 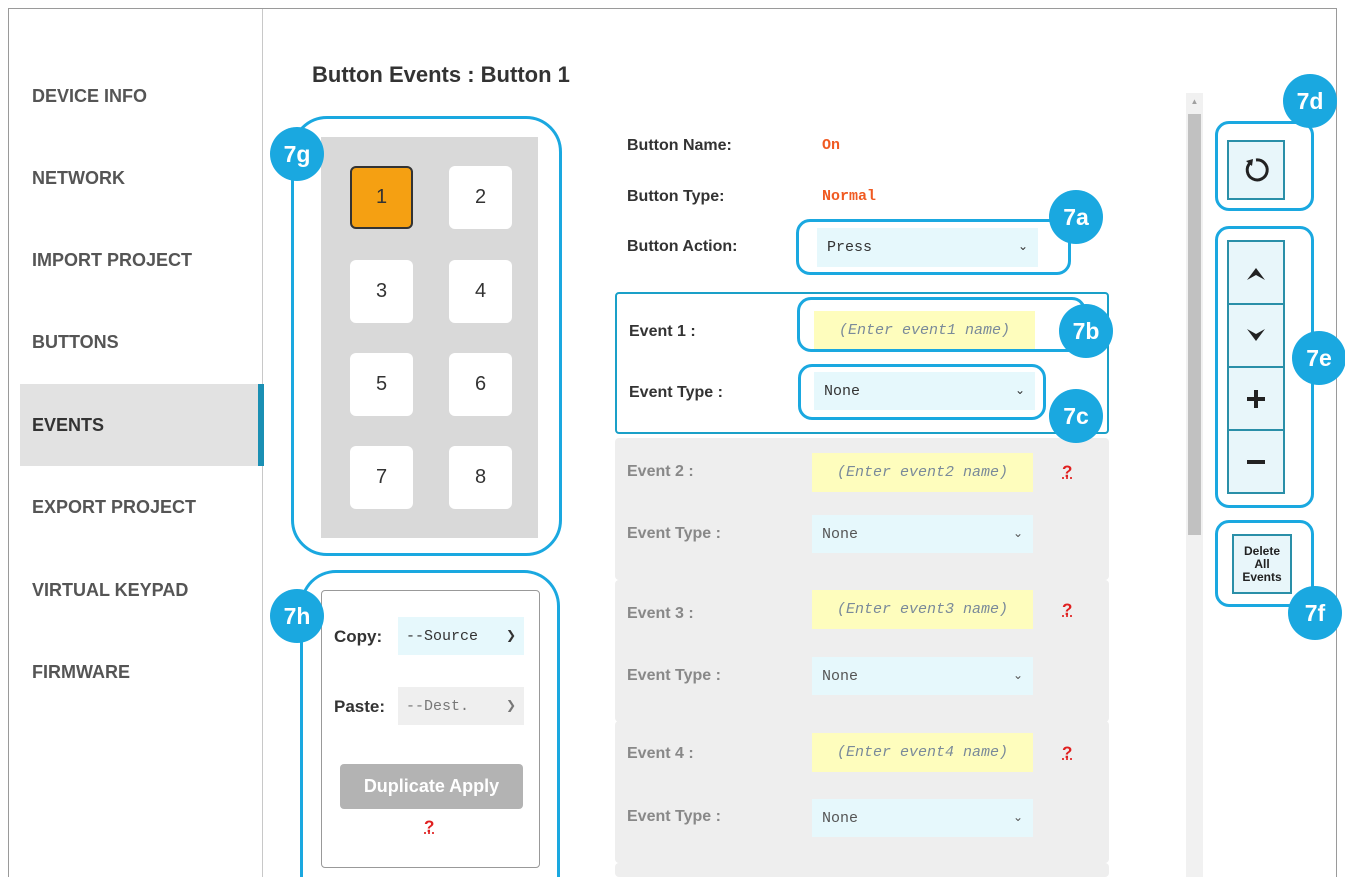 What do you see at coordinates (922, 676) in the screenshot?
I see `event-3-type-select: None ⌄` at bounding box center [922, 676].